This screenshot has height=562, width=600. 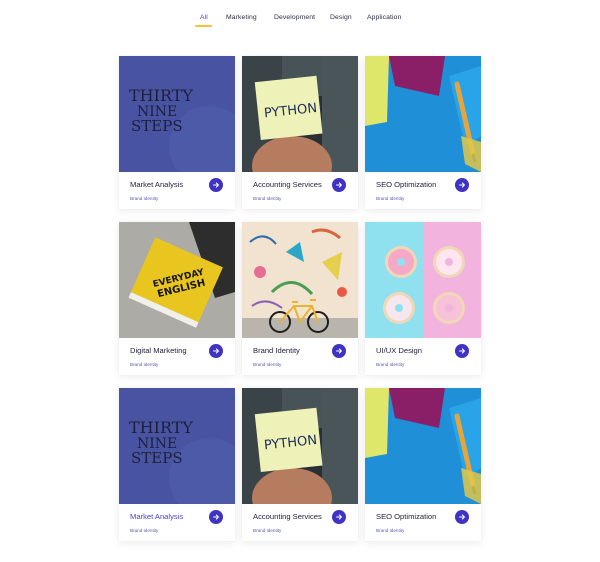 What do you see at coordinates (276, 350) in the screenshot?
I see `card-title: Brand Identity` at bounding box center [276, 350].